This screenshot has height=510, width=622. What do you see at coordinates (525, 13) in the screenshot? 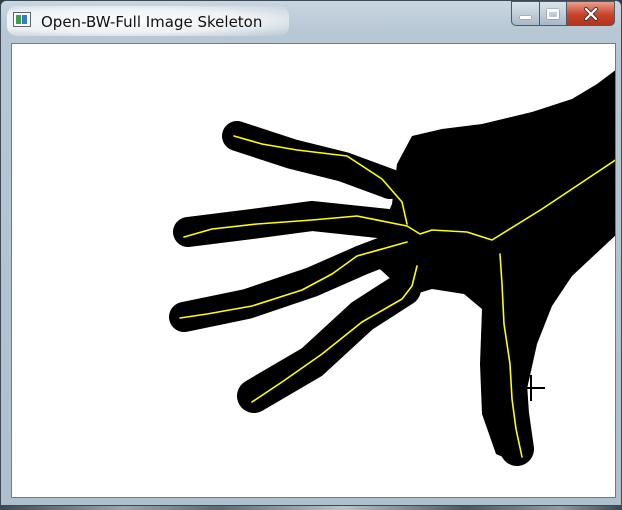
I see `minimize-button` at bounding box center [525, 13].